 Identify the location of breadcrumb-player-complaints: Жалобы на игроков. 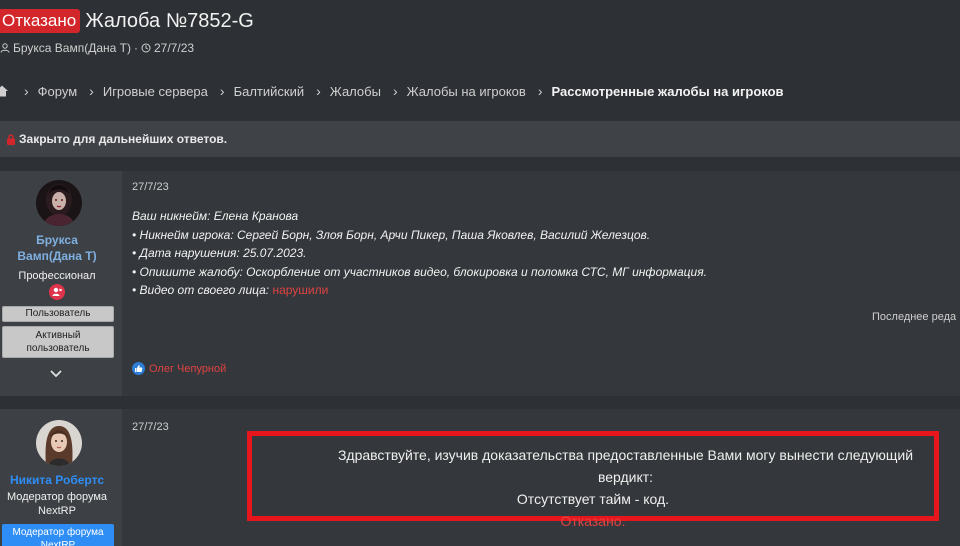
(466, 91).